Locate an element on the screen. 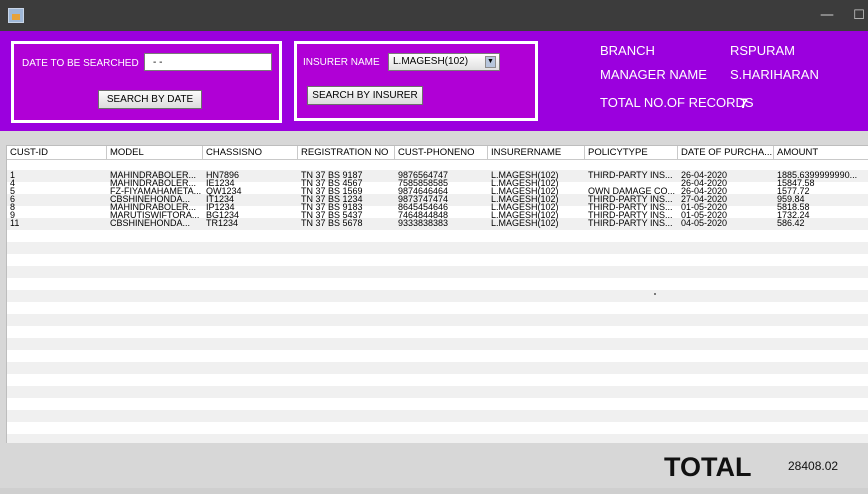 The width and height of the screenshot is (868, 494). insurer-select: L.MAGESH(102) ▼ is located at coordinates (444, 62).